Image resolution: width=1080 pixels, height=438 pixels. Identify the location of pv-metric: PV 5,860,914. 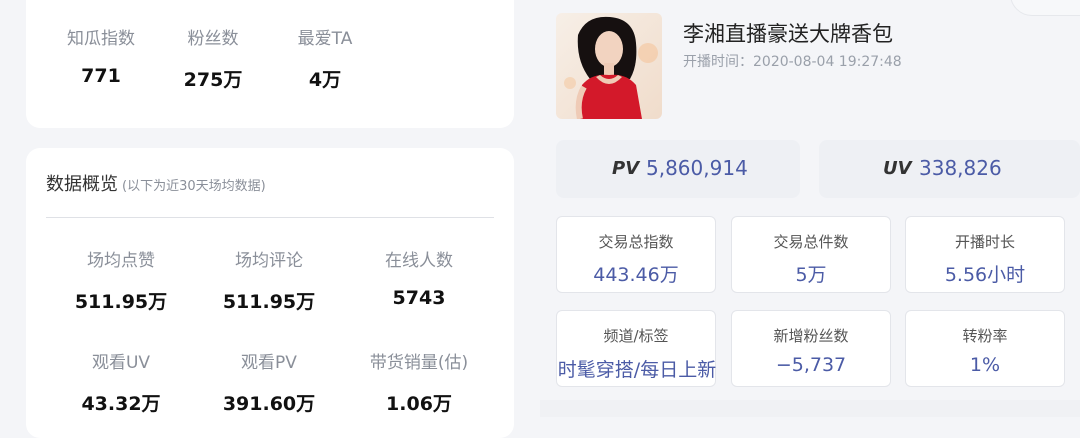
(678, 169).